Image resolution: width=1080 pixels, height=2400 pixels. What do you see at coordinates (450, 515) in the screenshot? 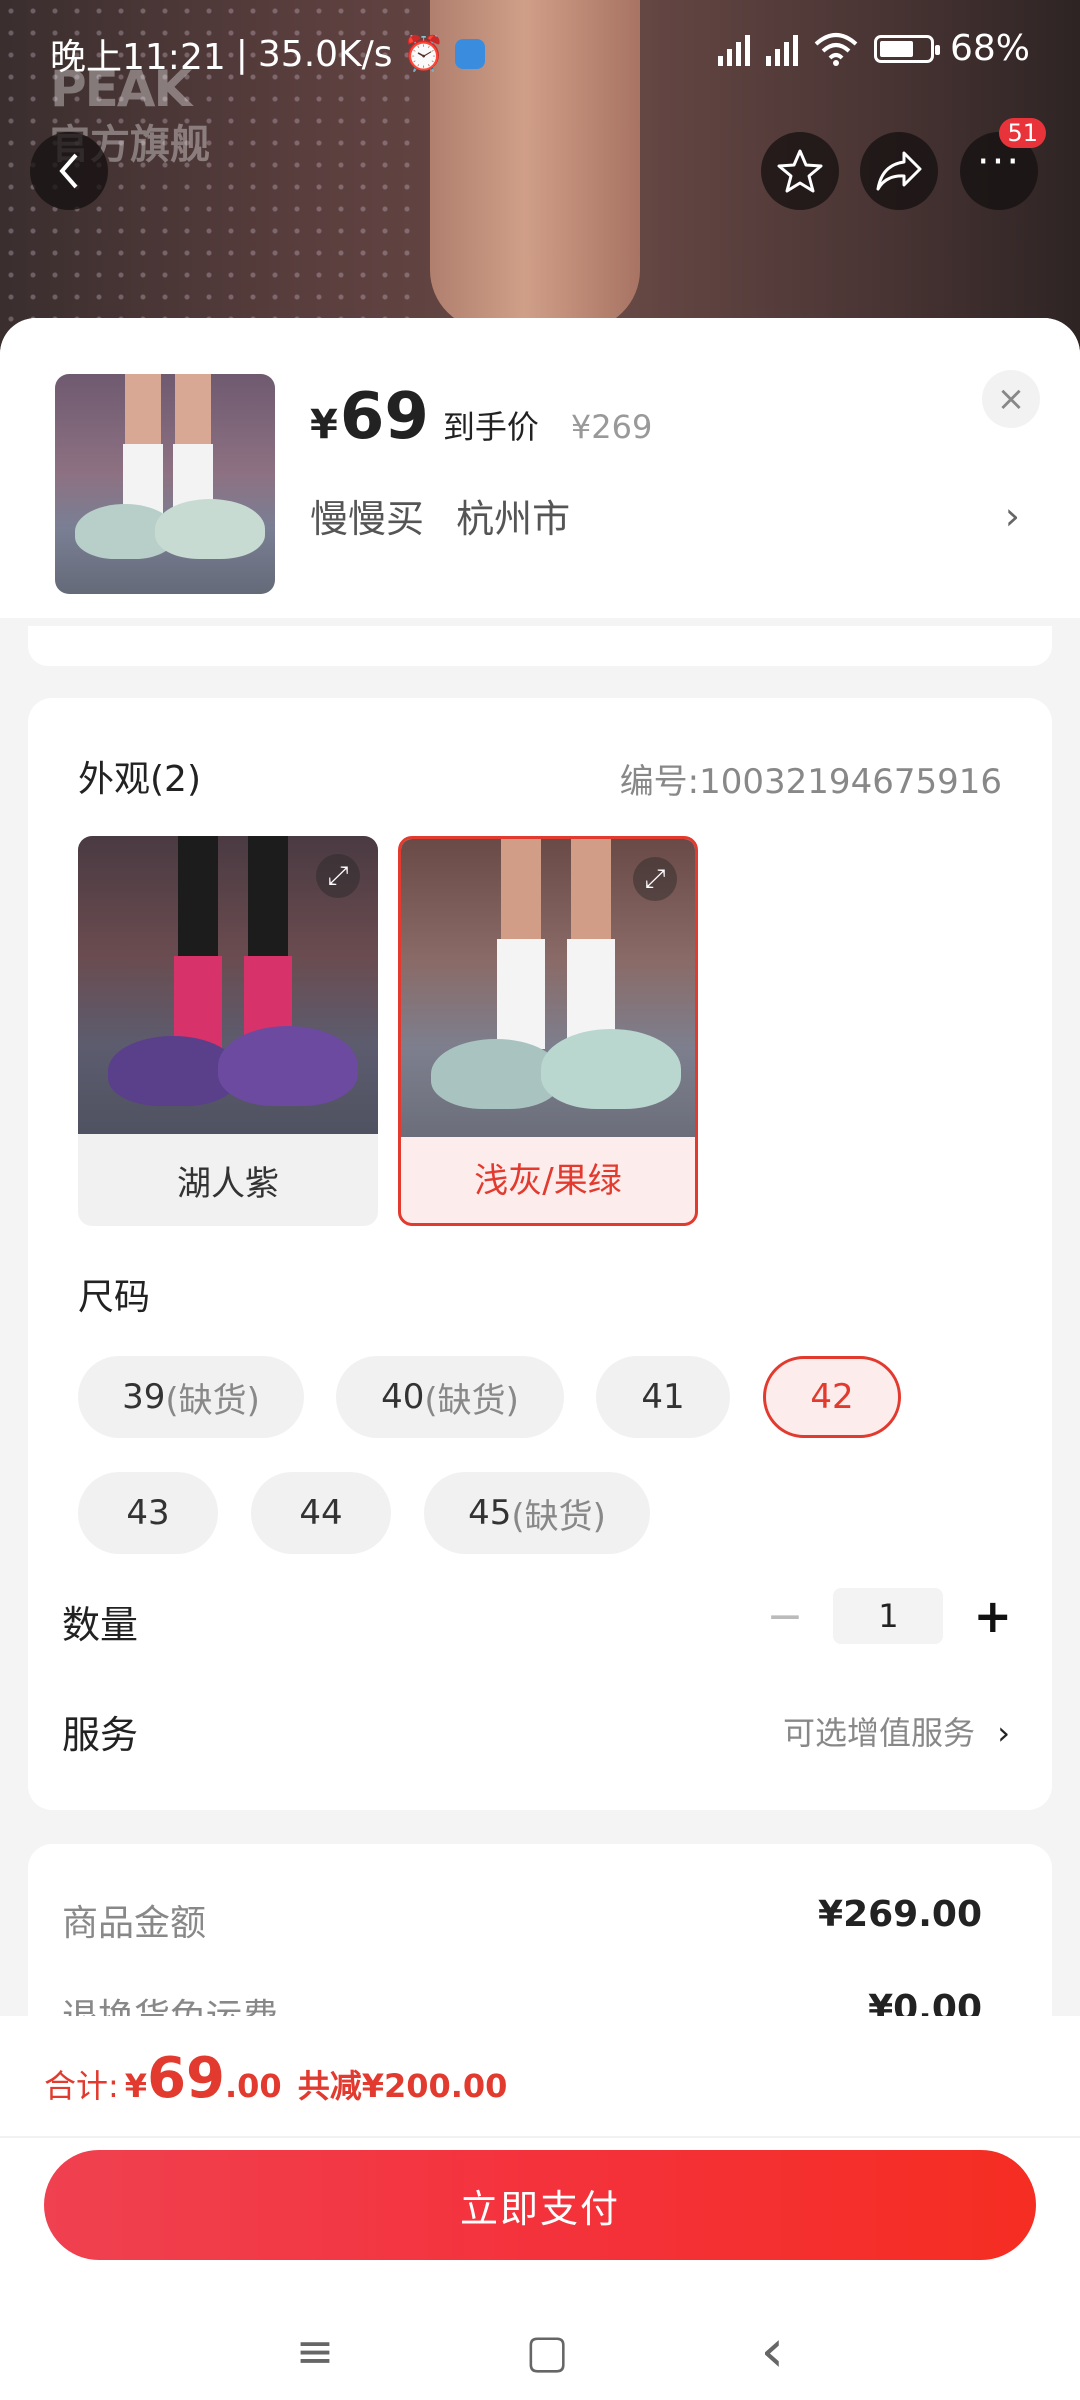
I see `delivery-address: 慢慢买 杭州市` at bounding box center [450, 515].